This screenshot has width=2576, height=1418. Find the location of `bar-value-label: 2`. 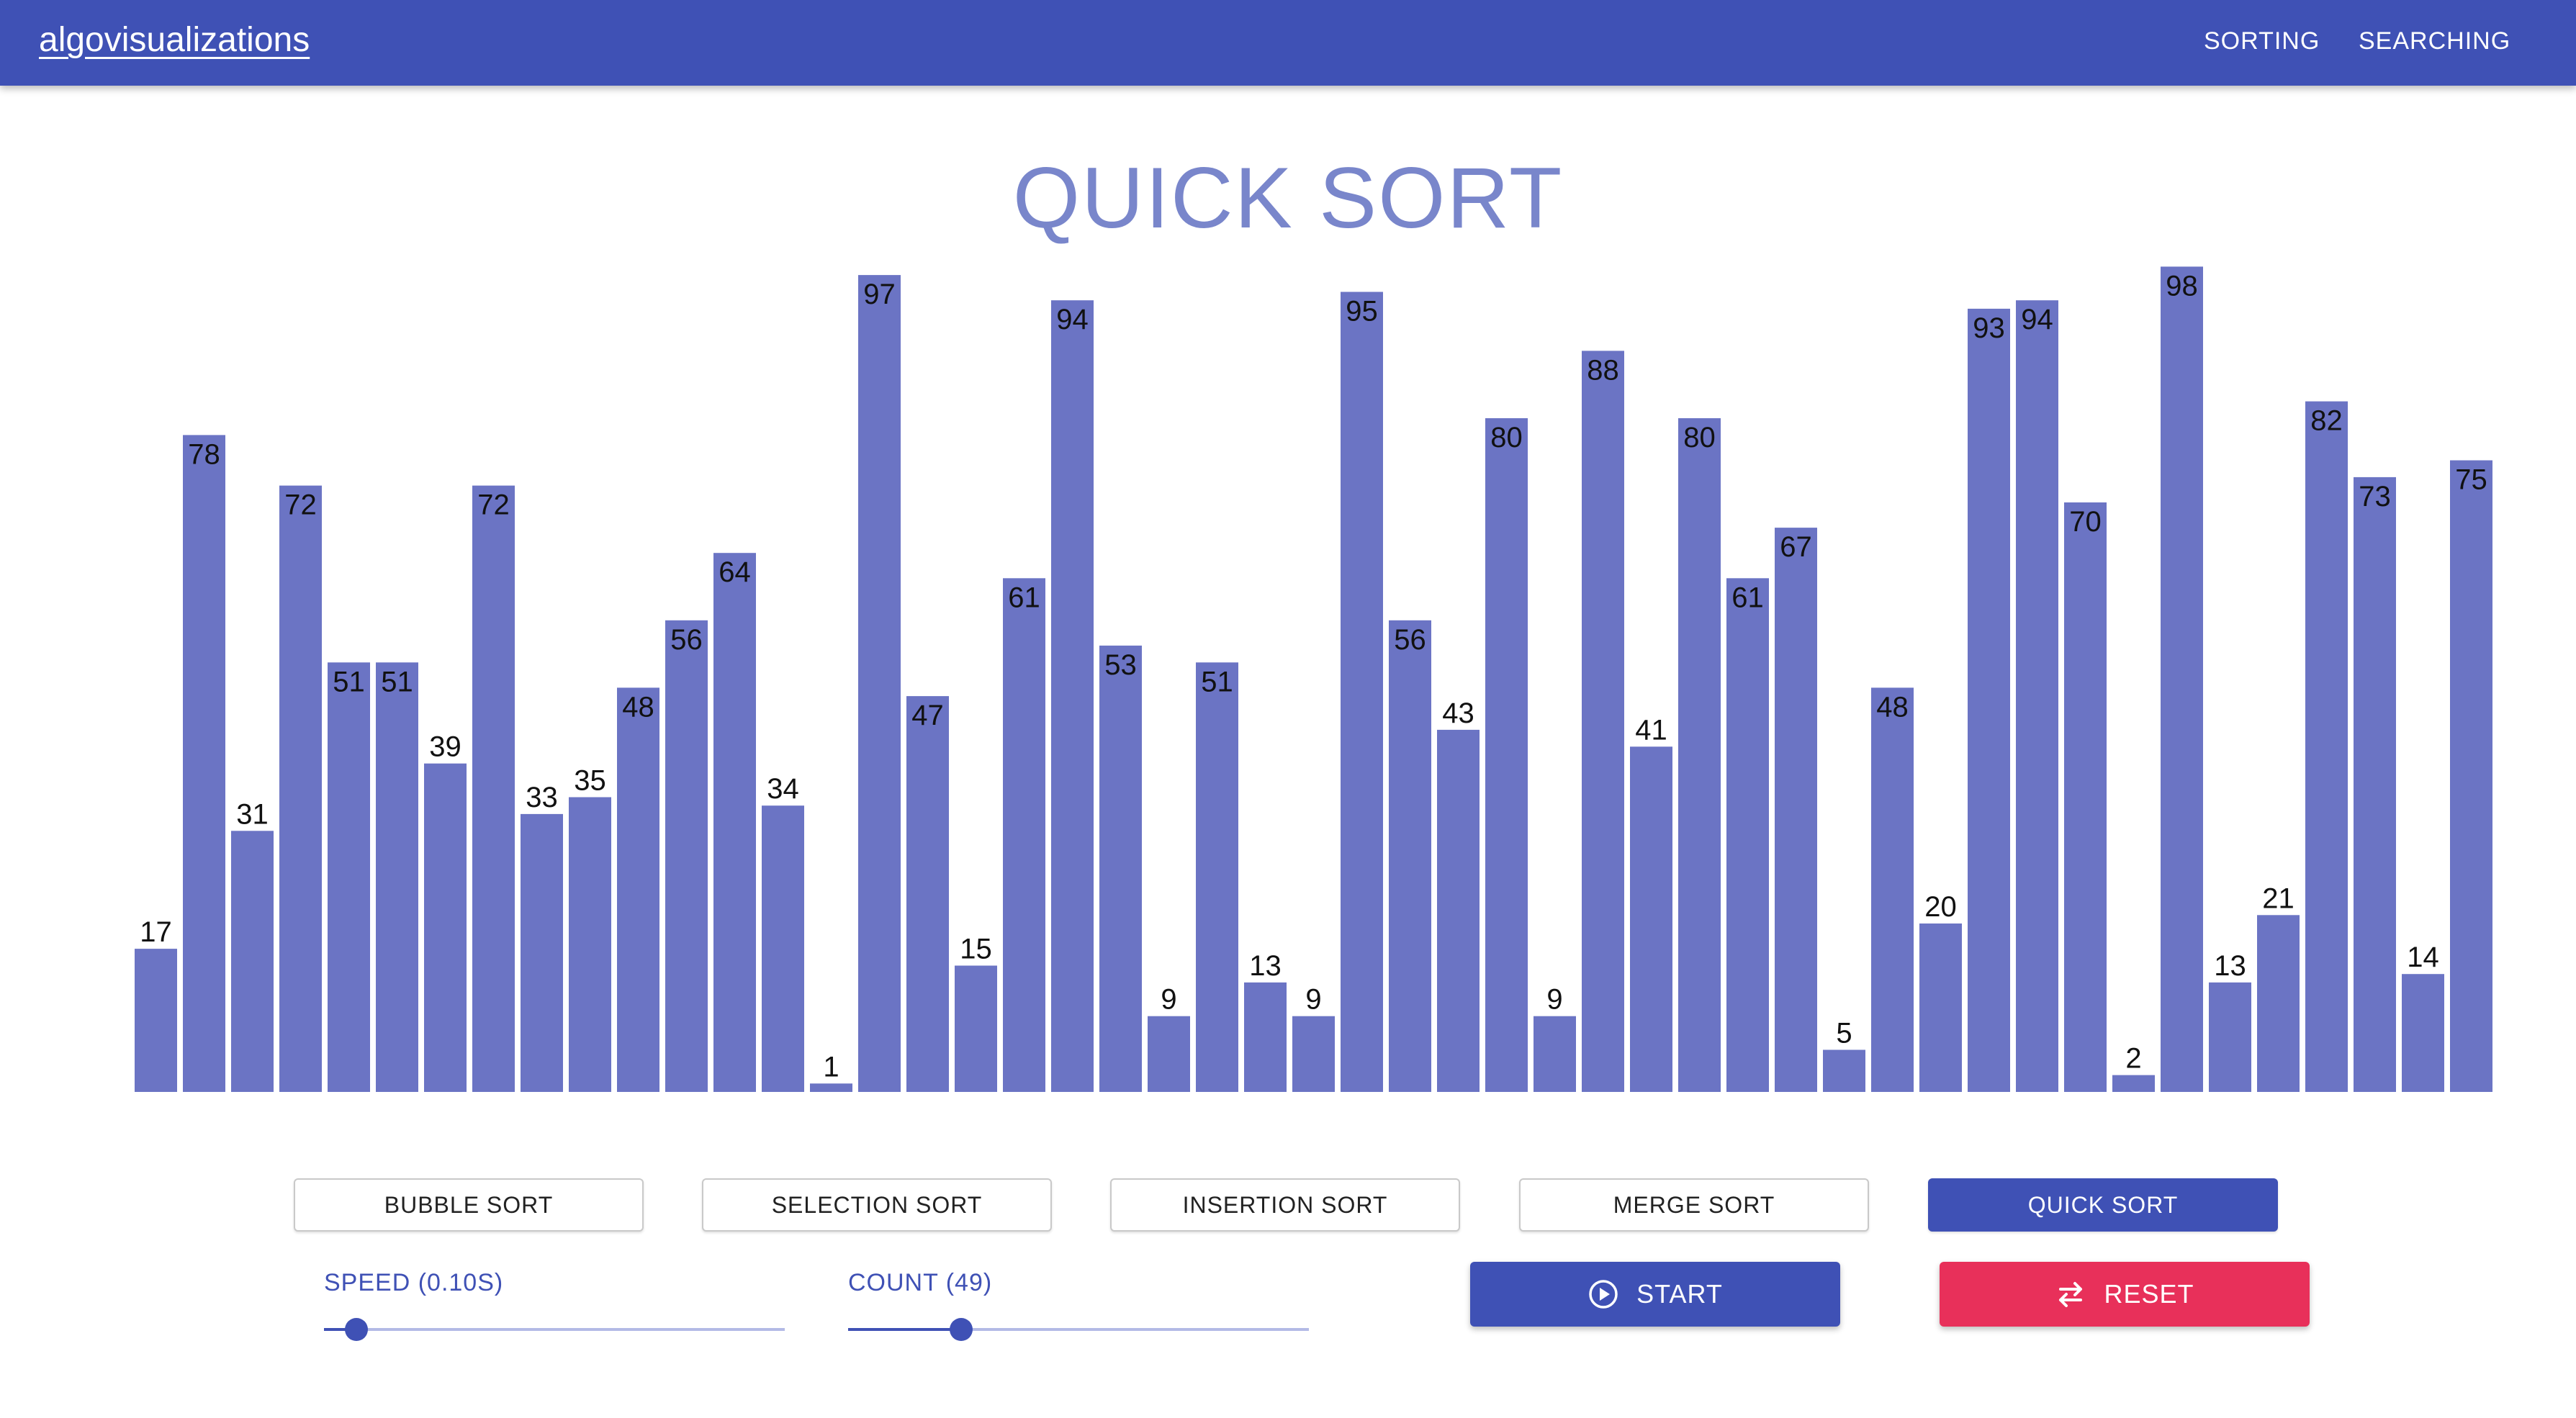

bar-value-label: 2 is located at coordinates (2133, 1059).